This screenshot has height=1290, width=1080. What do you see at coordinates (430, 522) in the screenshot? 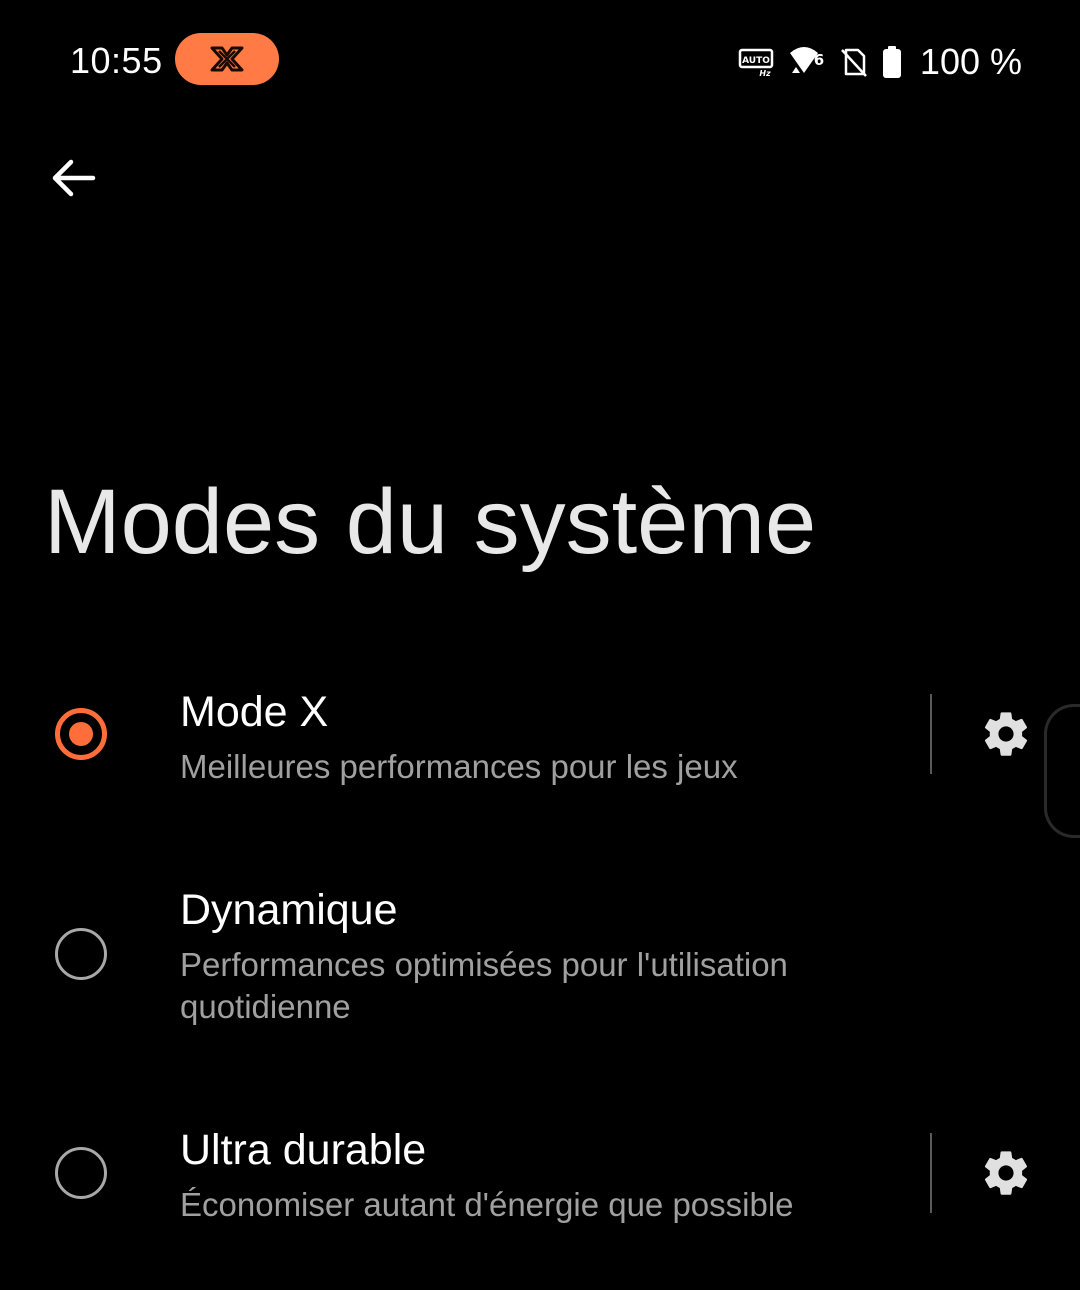
I see `page-title: Modes du système` at bounding box center [430, 522].